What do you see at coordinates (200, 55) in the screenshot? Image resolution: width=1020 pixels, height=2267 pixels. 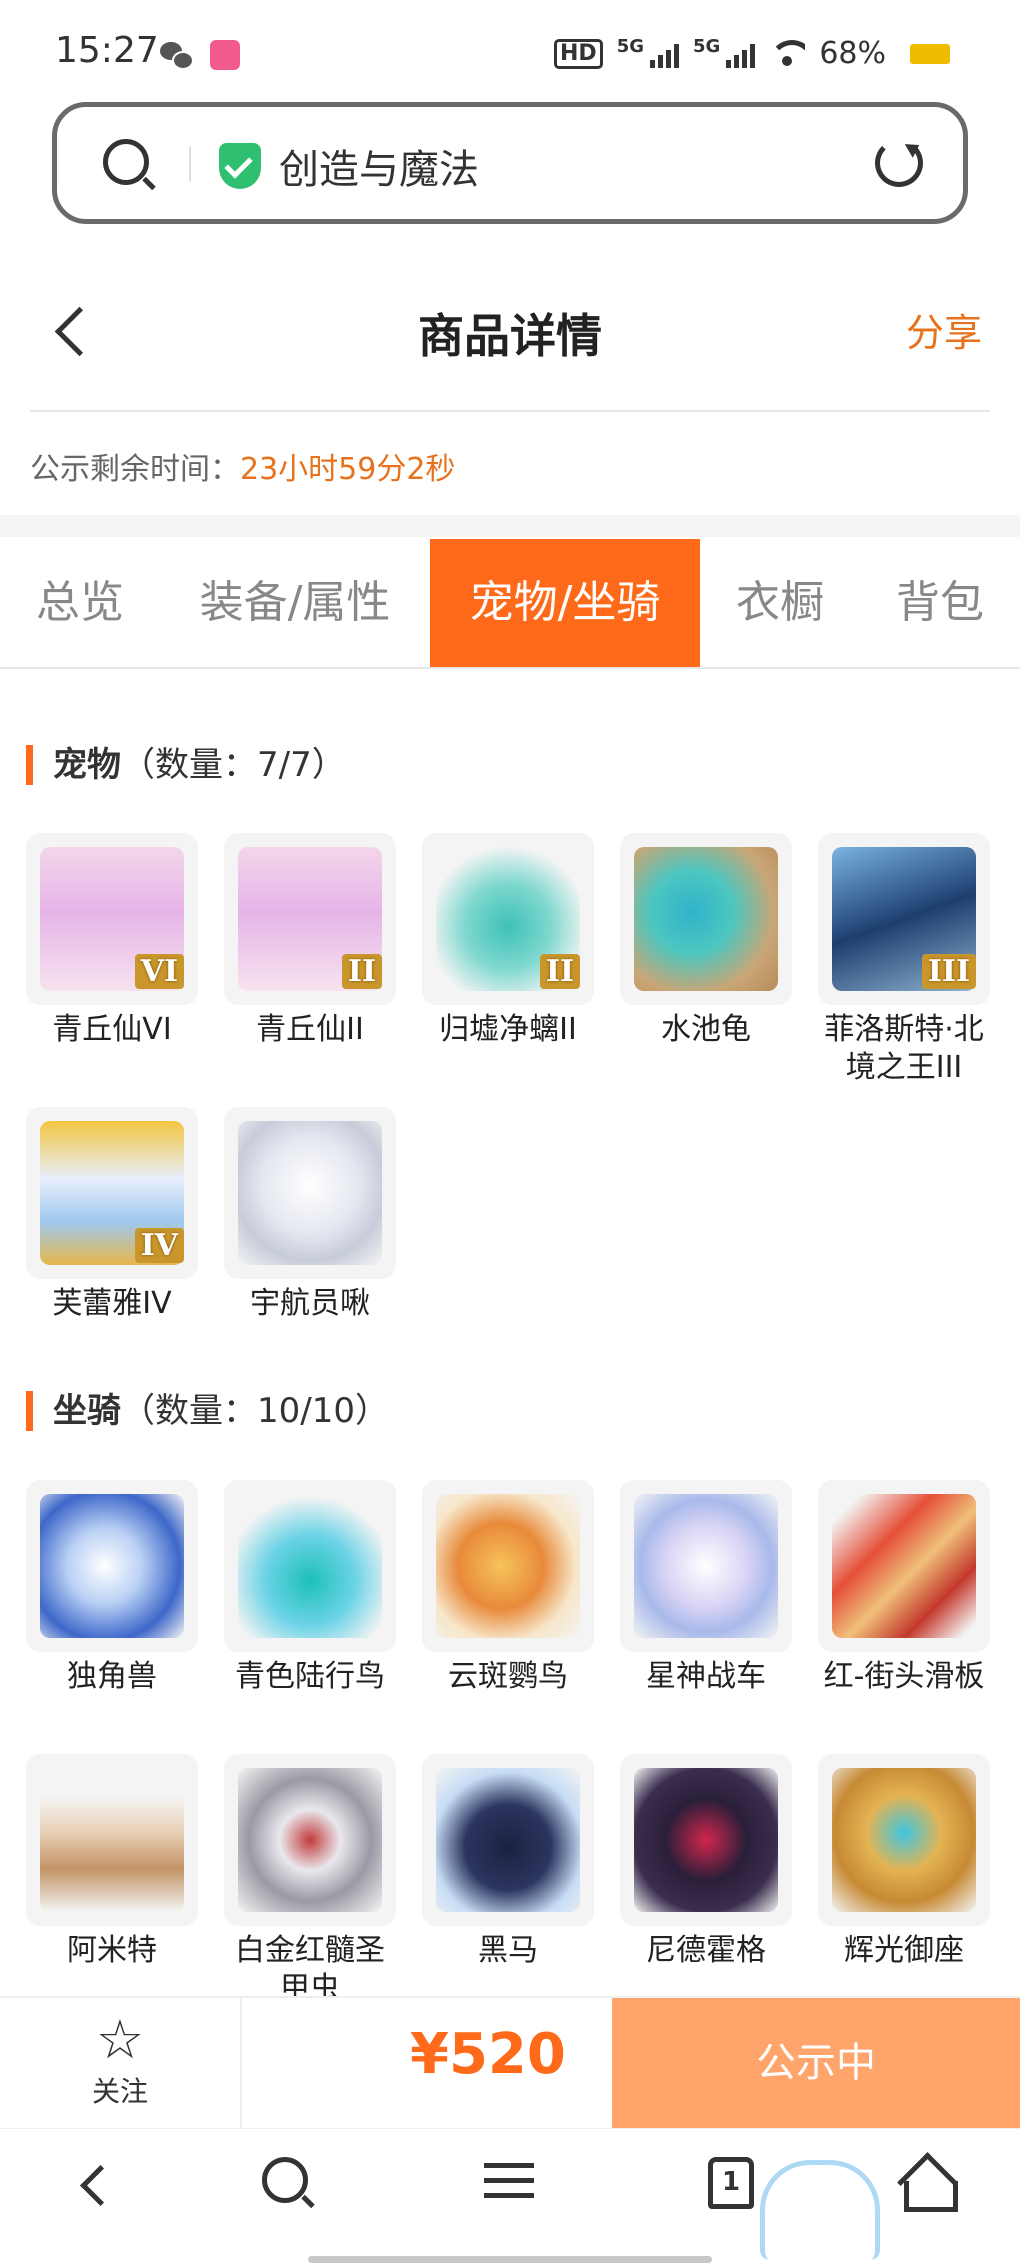 I see `notification-icons` at bounding box center [200, 55].